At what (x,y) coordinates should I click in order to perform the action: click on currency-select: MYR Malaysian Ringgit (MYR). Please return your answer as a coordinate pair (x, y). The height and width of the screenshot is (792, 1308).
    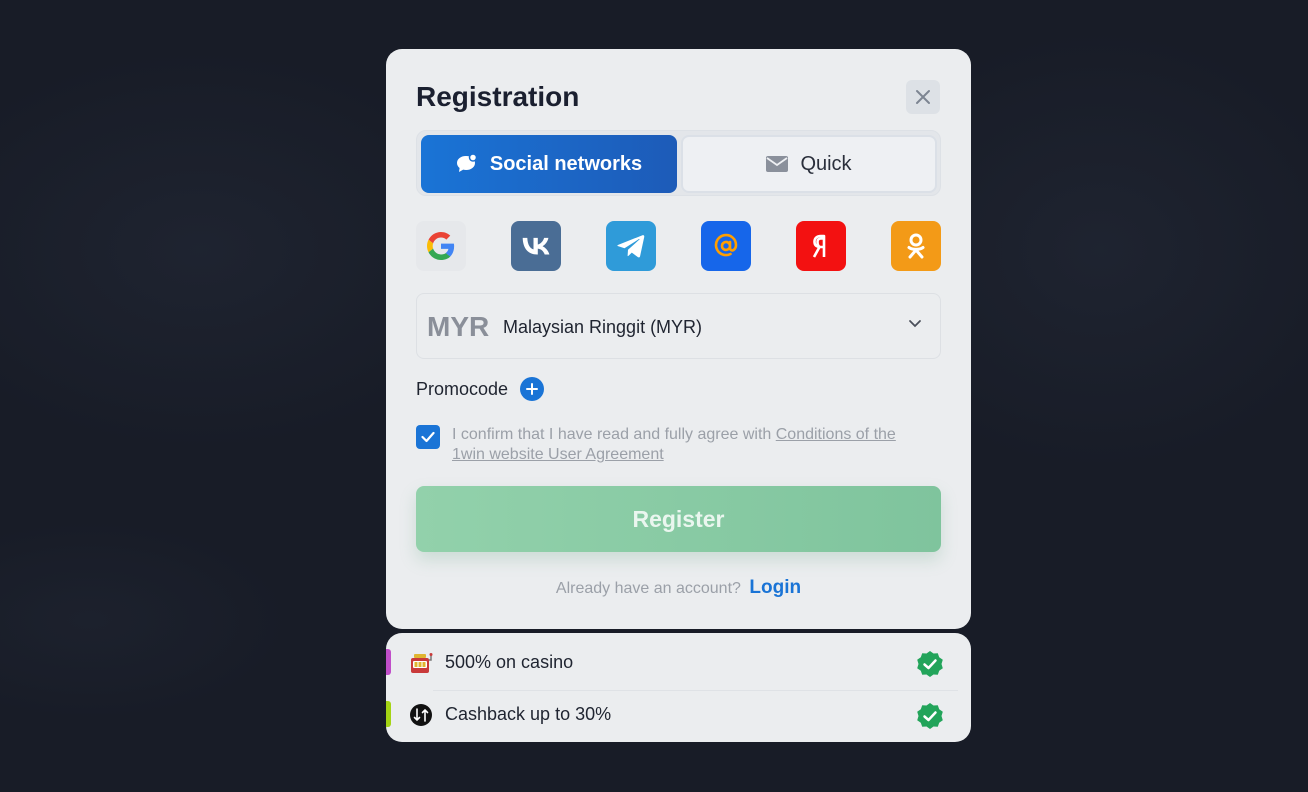
    Looking at the image, I should click on (678, 326).